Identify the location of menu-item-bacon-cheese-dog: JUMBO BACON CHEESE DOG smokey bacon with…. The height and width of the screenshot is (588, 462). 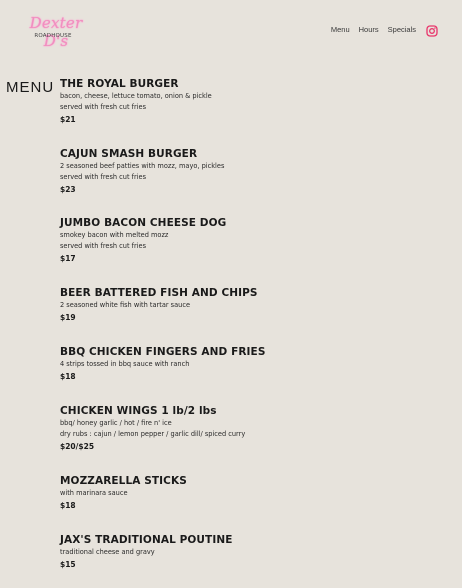
(250, 240).